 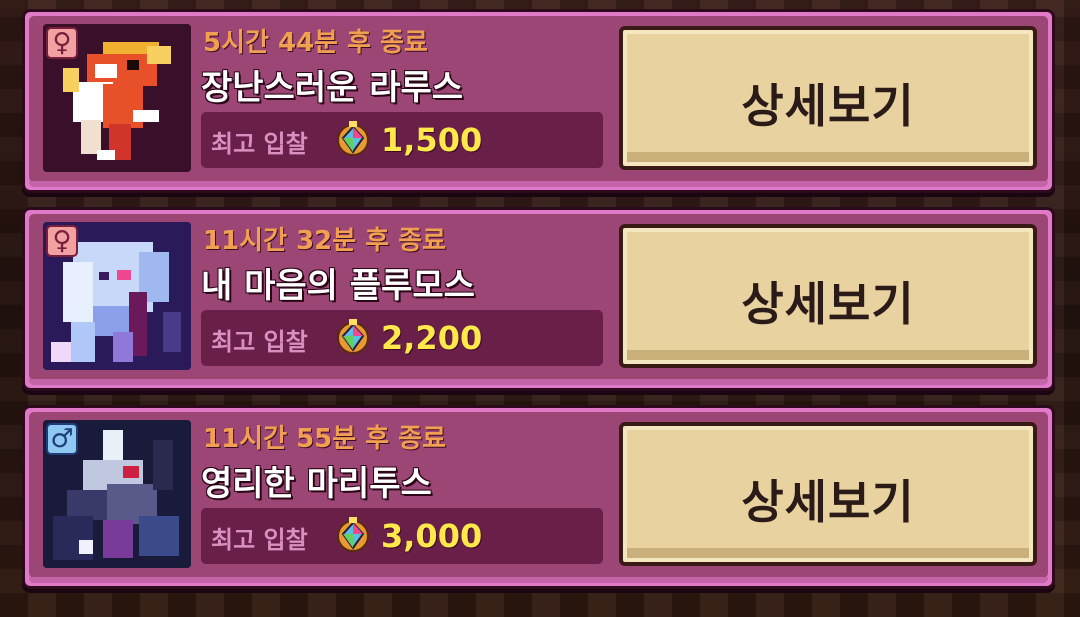 What do you see at coordinates (117, 494) in the screenshot?
I see `creature-portrait: ♂` at bounding box center [117, 494].